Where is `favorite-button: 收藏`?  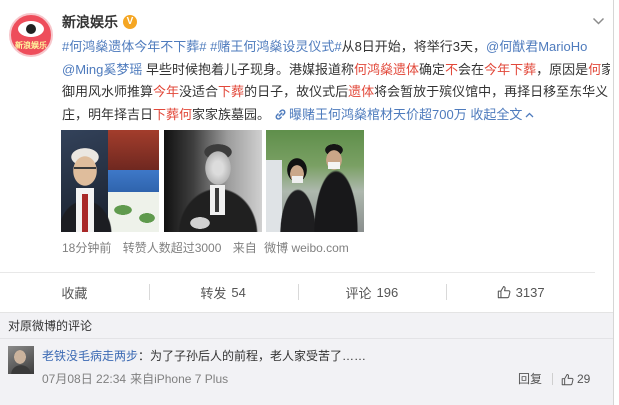
favorite-button: 收藏 is located at coordinates (74, 292).